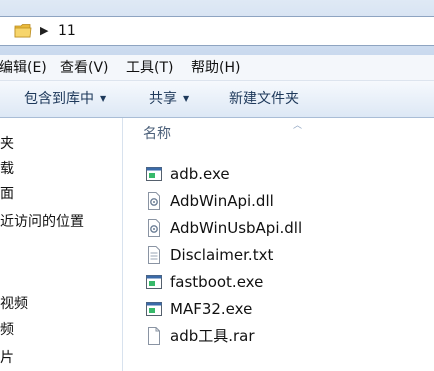  I want to click on nav-item-downloads: 载, so click(7, 169).